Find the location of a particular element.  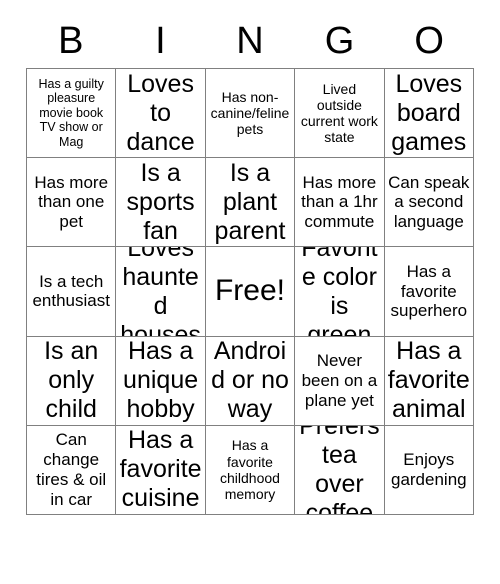

bingo-square: Is a plant parent is located at coordinates (250, 203).